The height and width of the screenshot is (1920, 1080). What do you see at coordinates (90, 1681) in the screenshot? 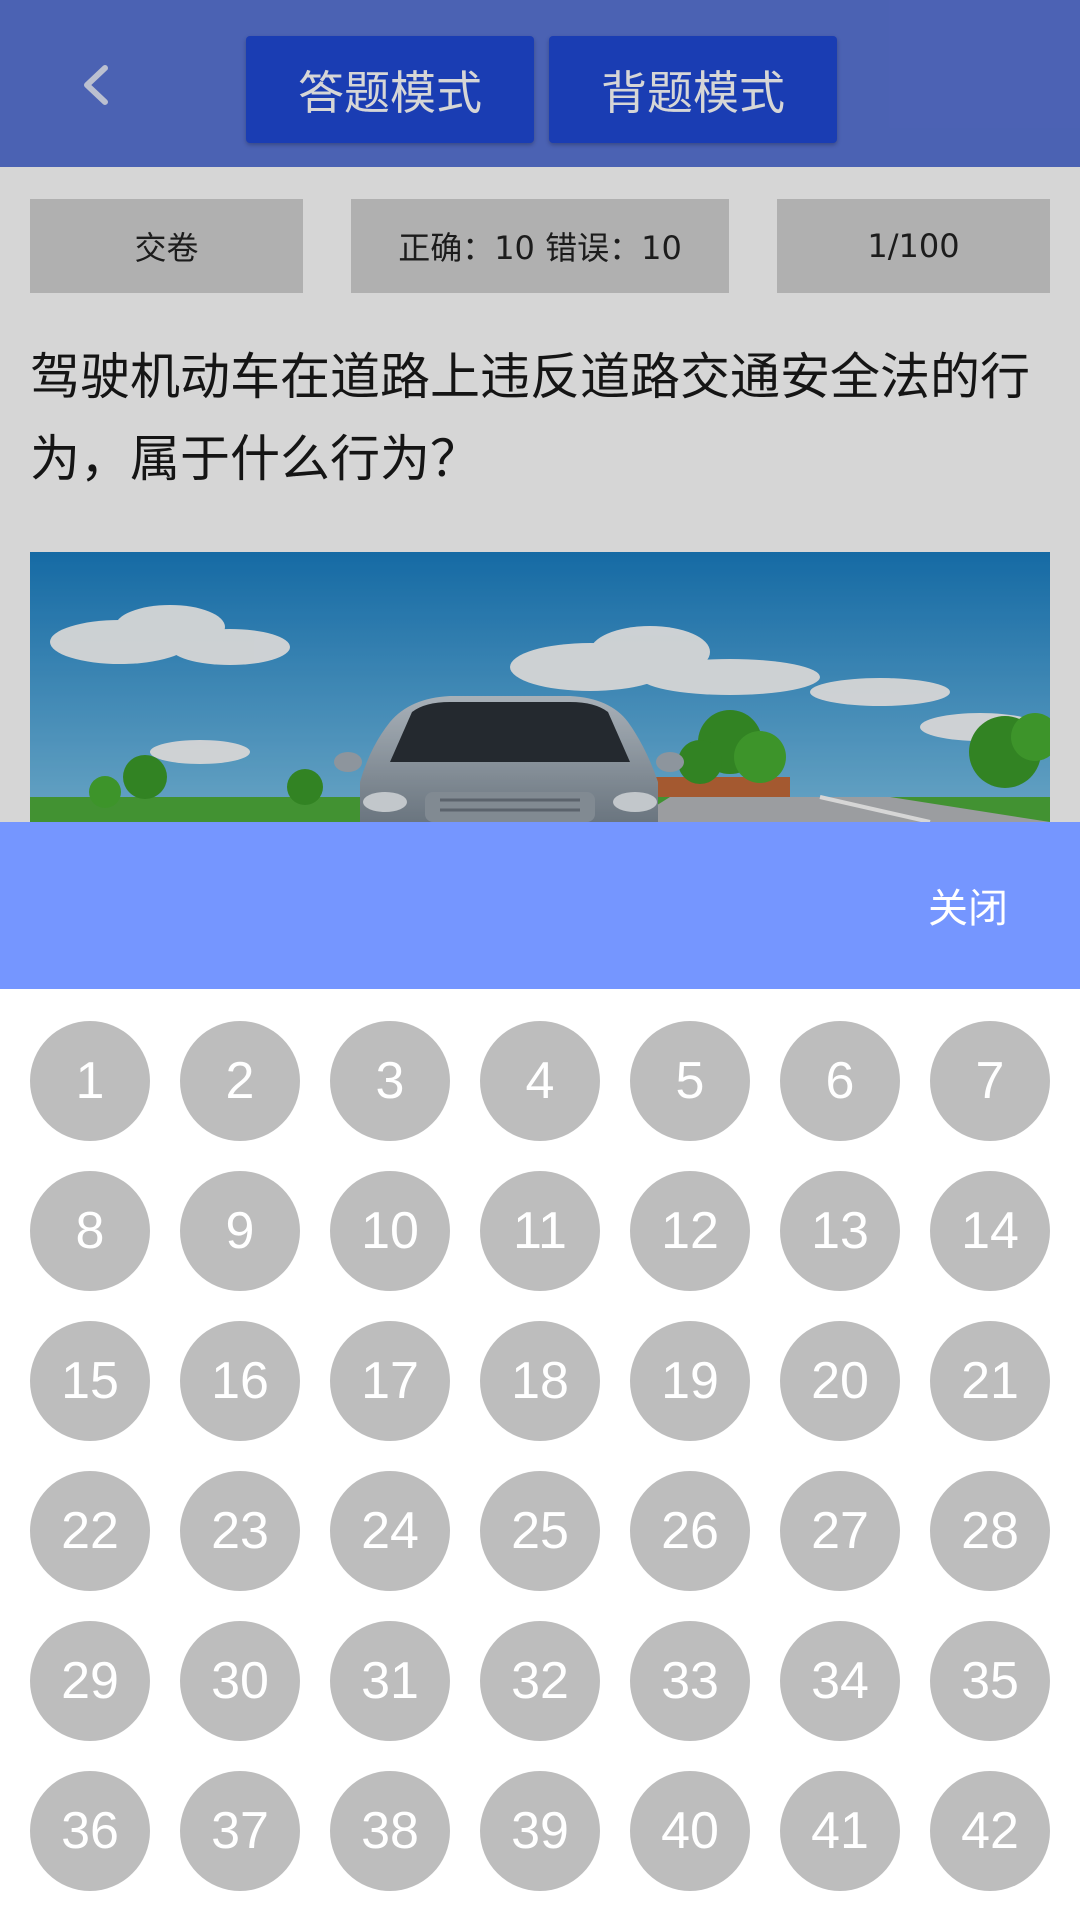
I see `question-number-button: 29` at bounding box center [90, 1681].